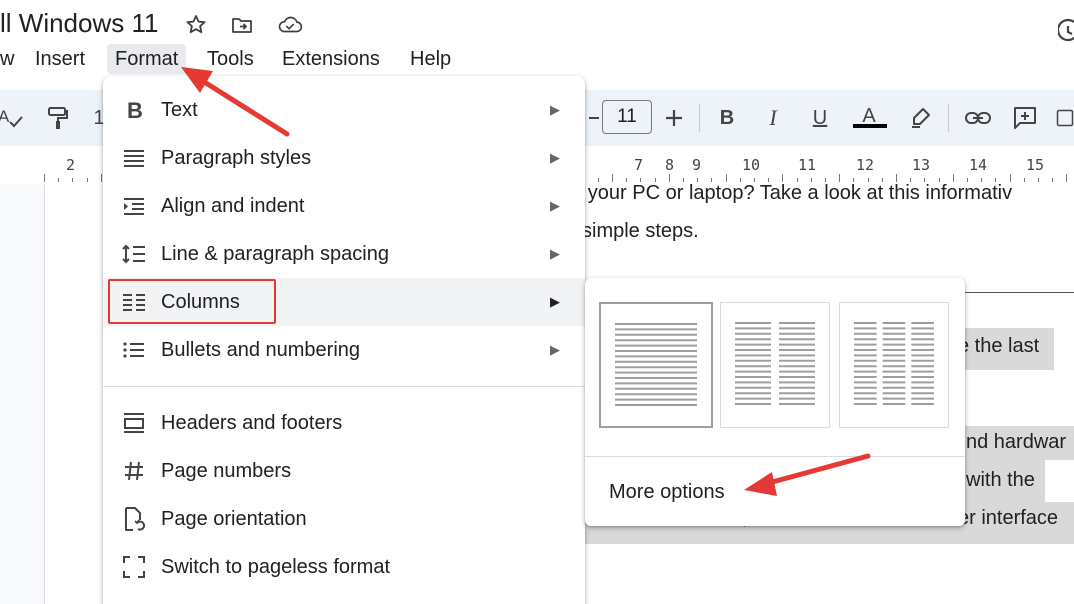  I want to click on document-title: ll Windows 11, so click(79, 23).